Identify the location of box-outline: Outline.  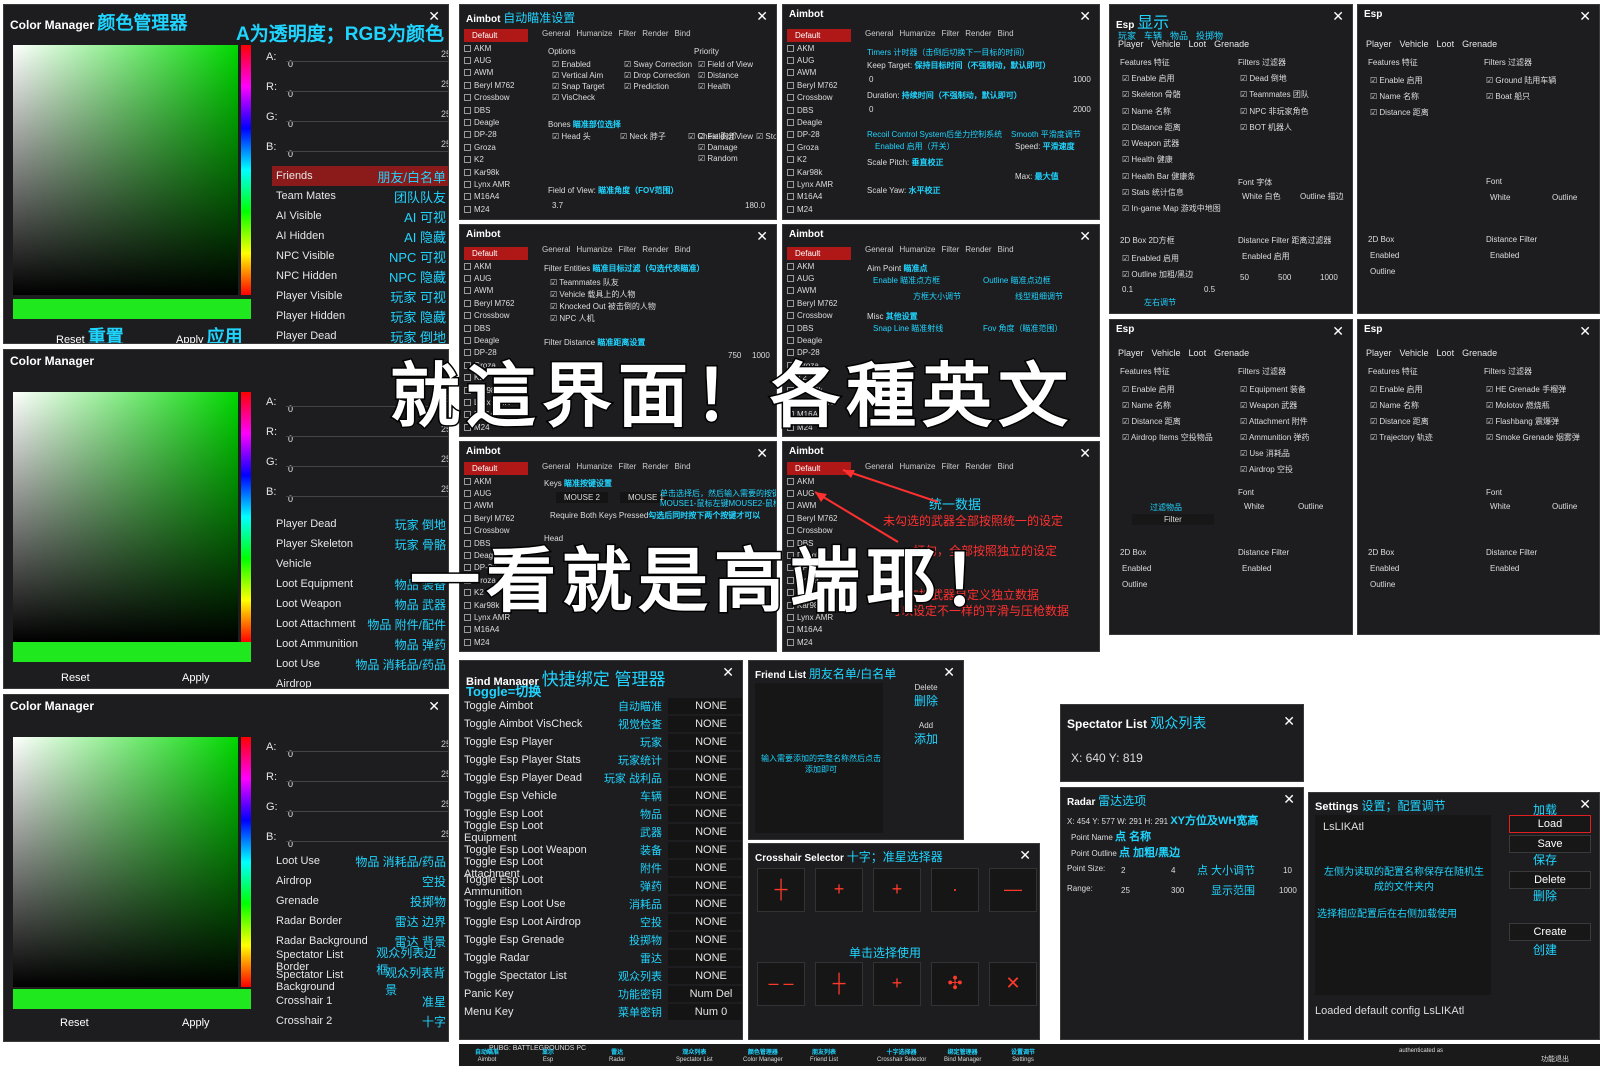
(1134, 584).